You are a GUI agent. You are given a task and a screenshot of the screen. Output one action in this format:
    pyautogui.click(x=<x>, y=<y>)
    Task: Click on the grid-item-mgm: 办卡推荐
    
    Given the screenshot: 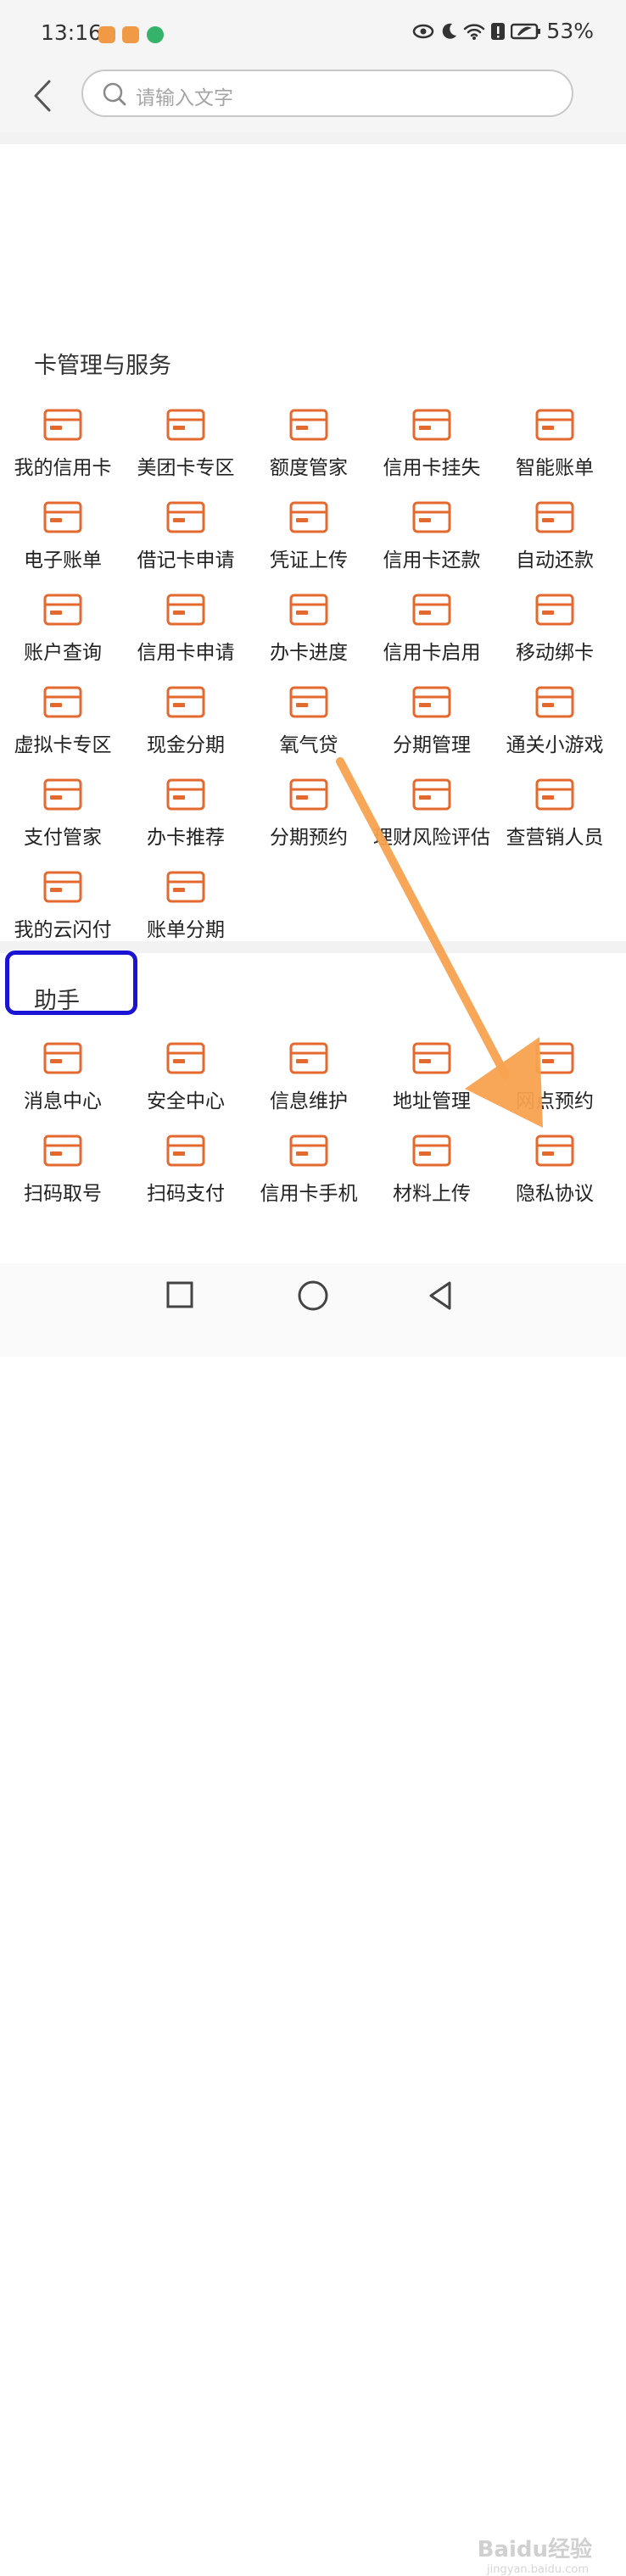 What is the action you would take?
    pyautogui.click(x=186, y=818)
    